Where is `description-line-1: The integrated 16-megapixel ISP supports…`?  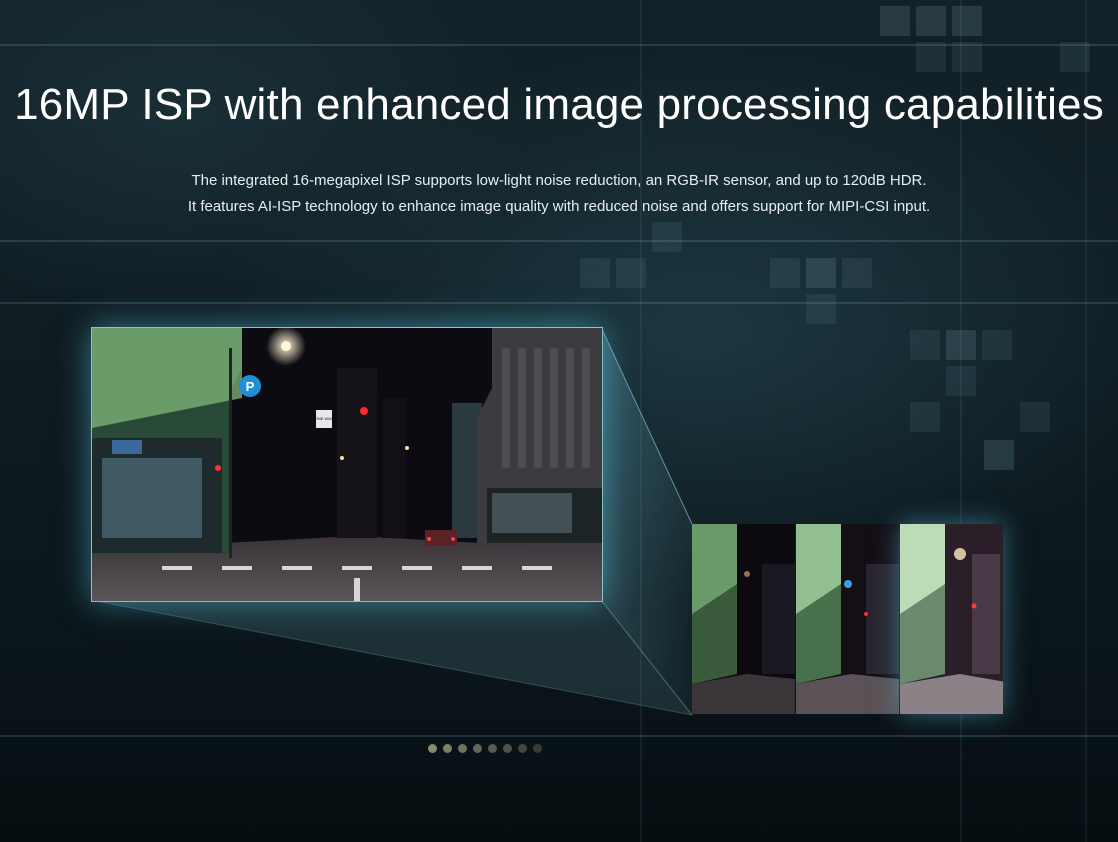 description-line-1: The integrated 16-megapixel ISP supports… is located at coordinates (559, 180).